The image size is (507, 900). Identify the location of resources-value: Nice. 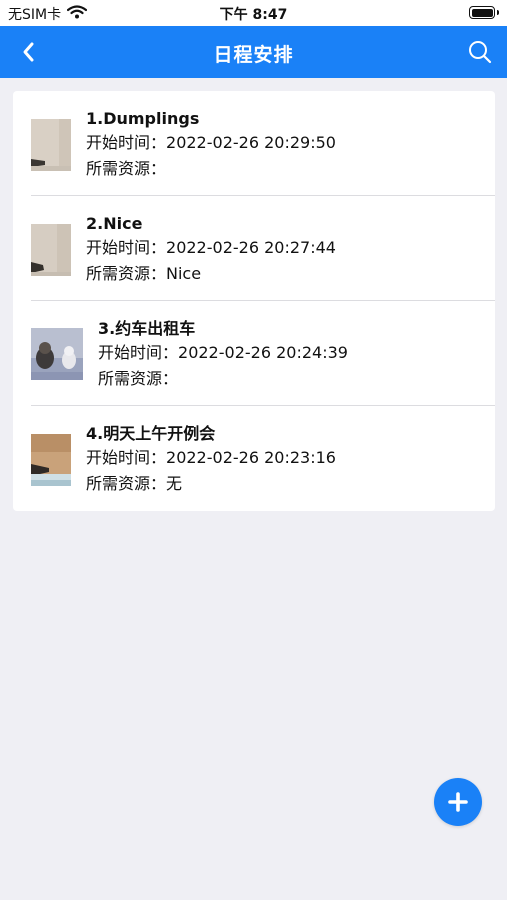
(184, 273).